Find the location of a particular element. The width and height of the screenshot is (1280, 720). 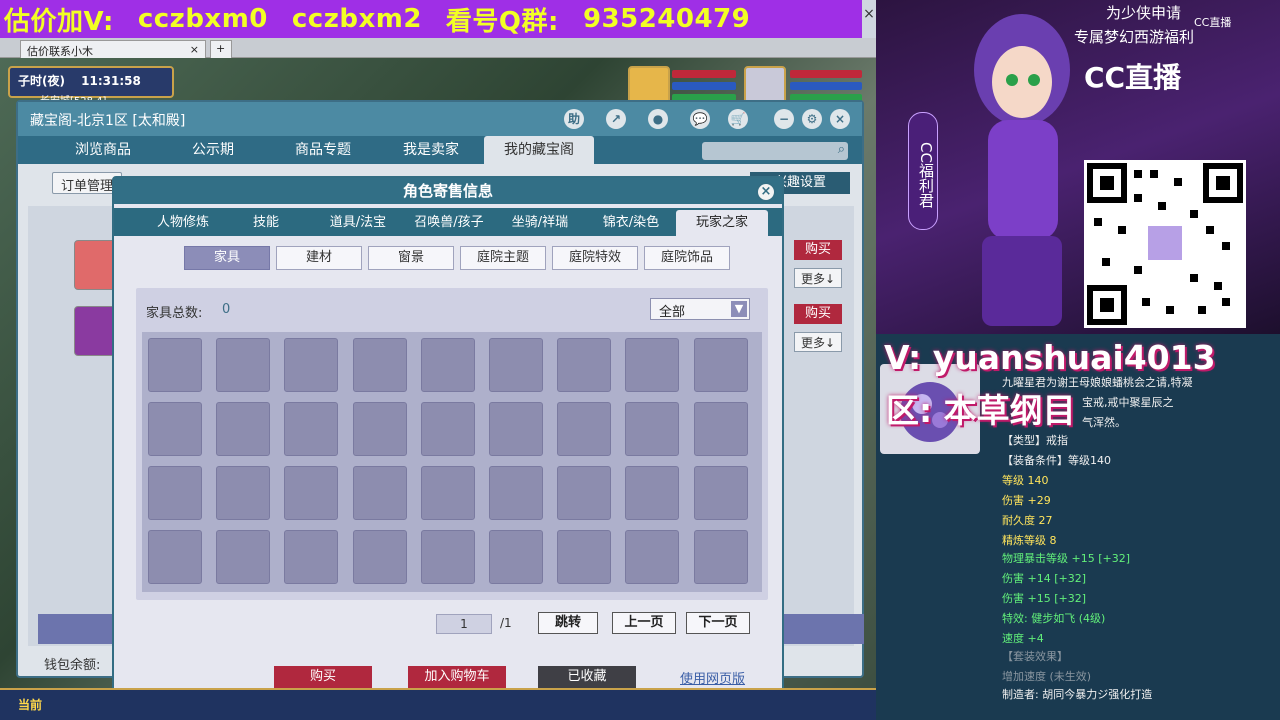

tab-player-home: 玩家之家 is located at coordinates (722, 223).